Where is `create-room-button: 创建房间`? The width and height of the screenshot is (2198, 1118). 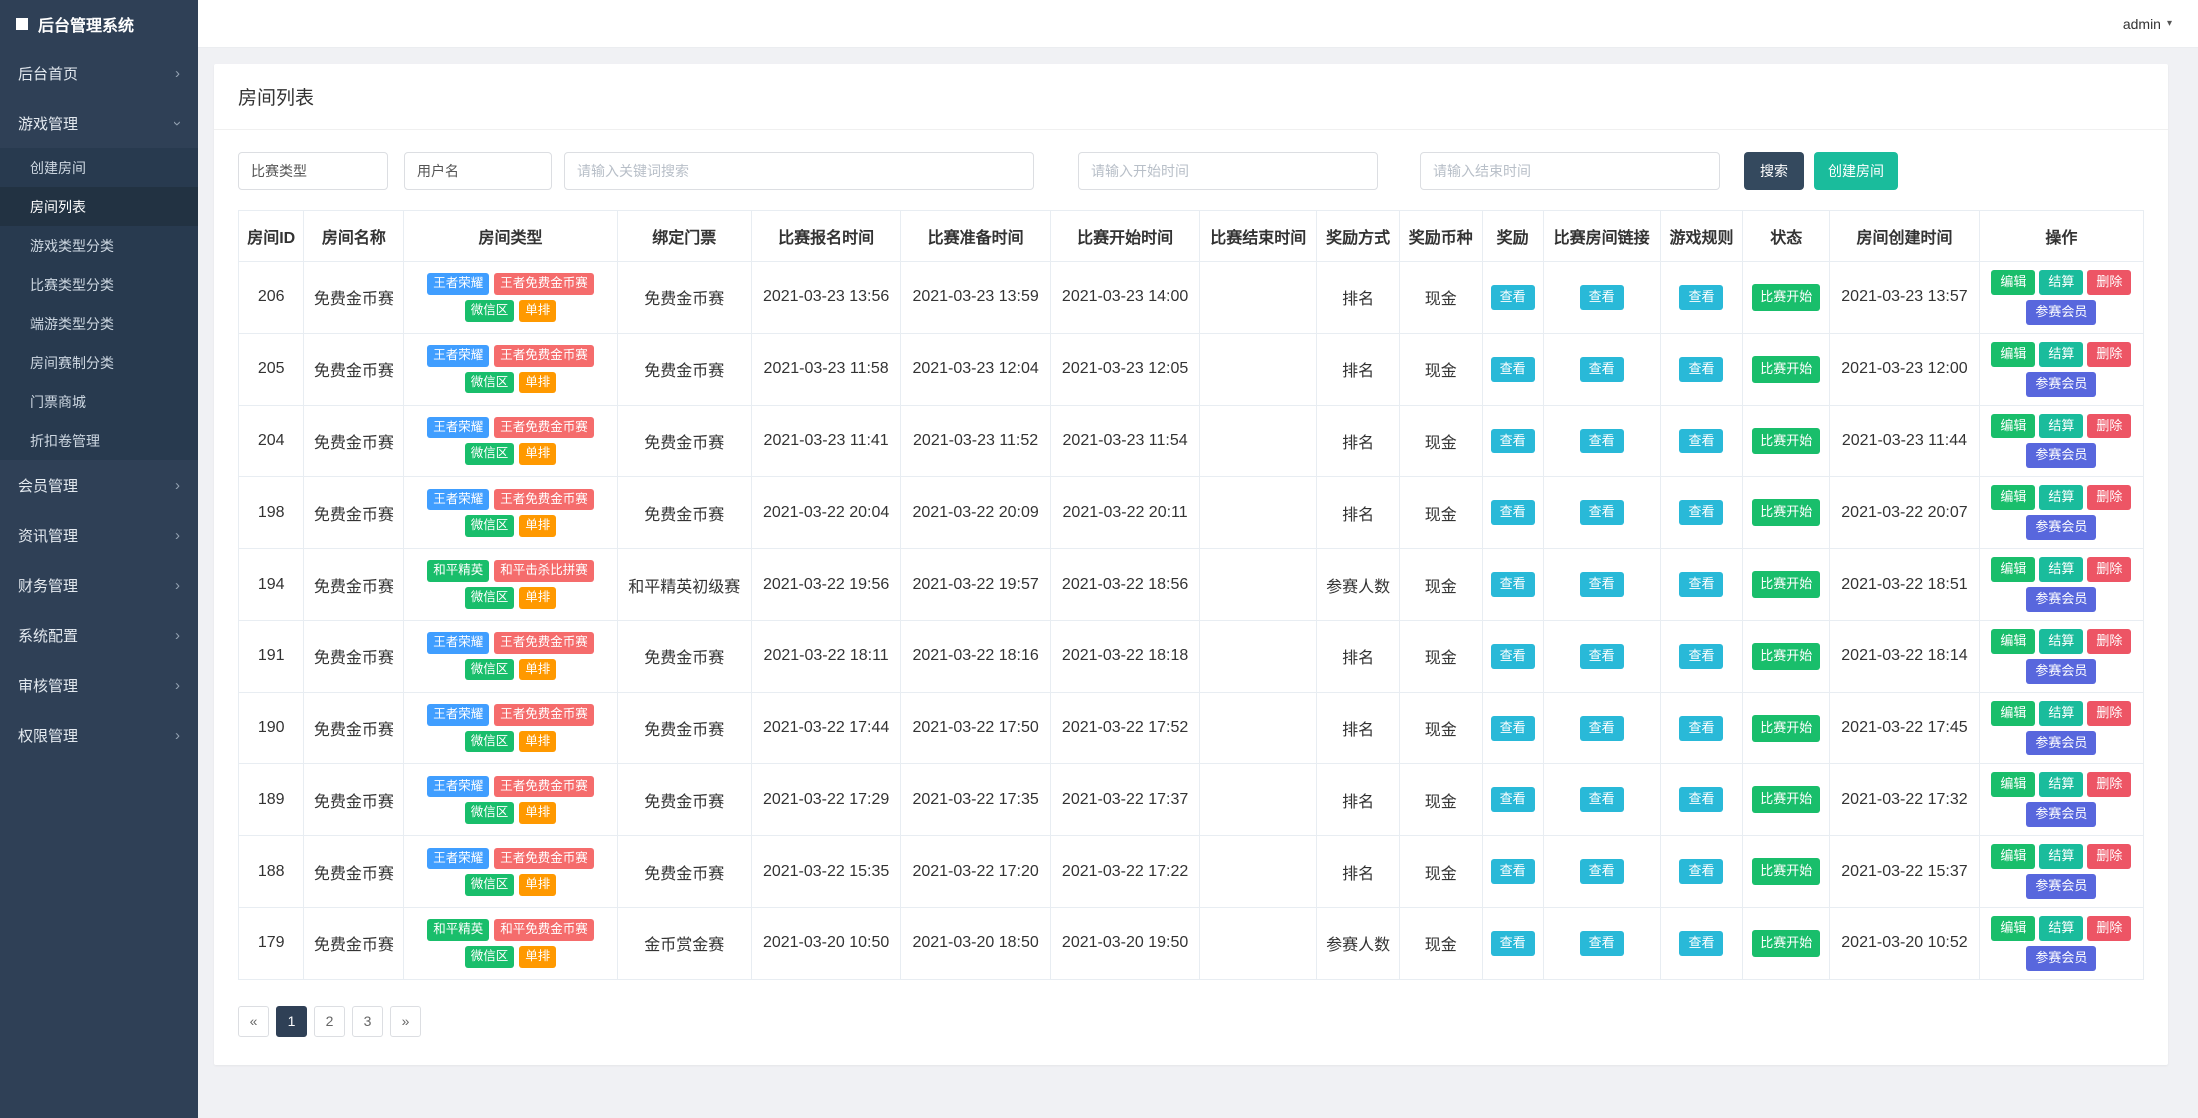
create-room-button: 创建房间 is located at coordinates (1856, 171).